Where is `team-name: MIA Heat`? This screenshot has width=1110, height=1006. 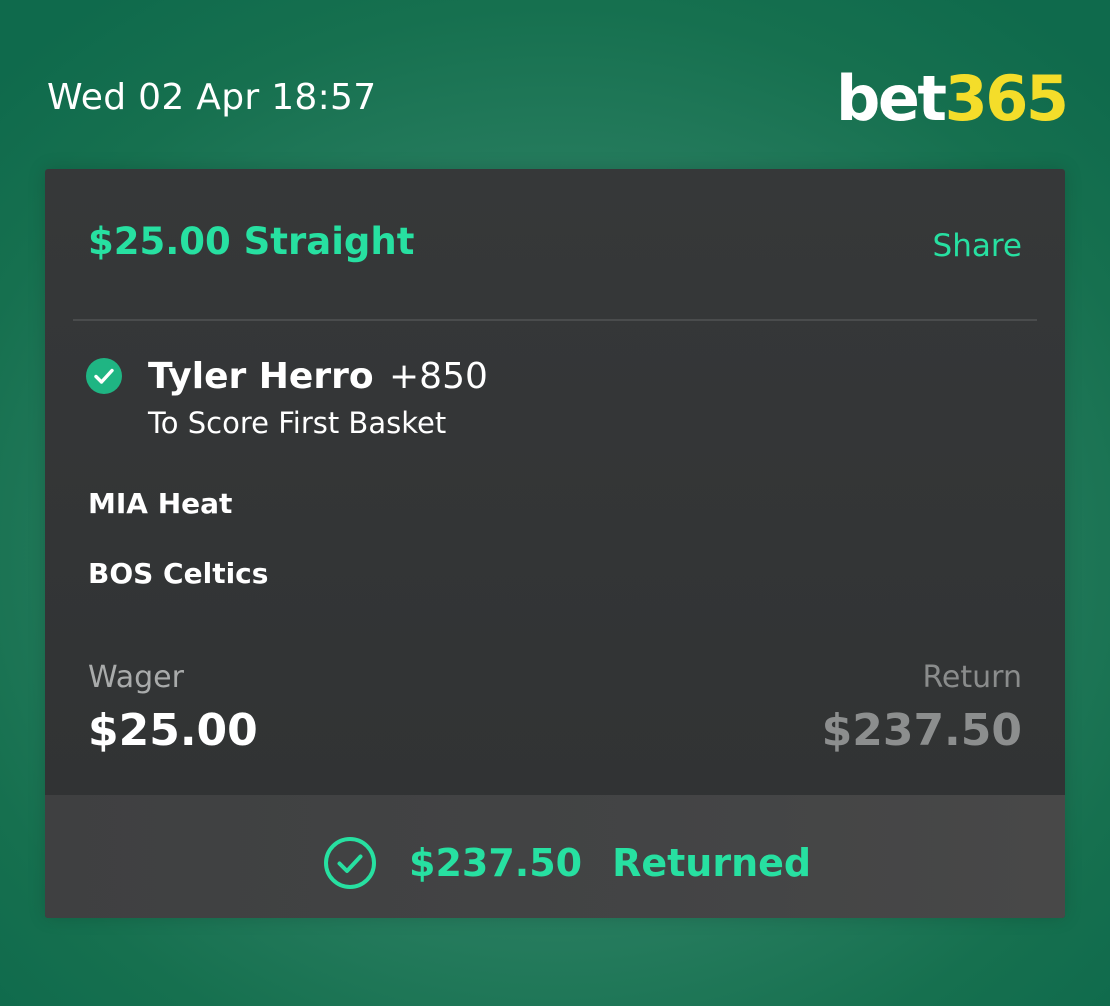
team-name: MIA Heat is located at coordinates (160, 503).